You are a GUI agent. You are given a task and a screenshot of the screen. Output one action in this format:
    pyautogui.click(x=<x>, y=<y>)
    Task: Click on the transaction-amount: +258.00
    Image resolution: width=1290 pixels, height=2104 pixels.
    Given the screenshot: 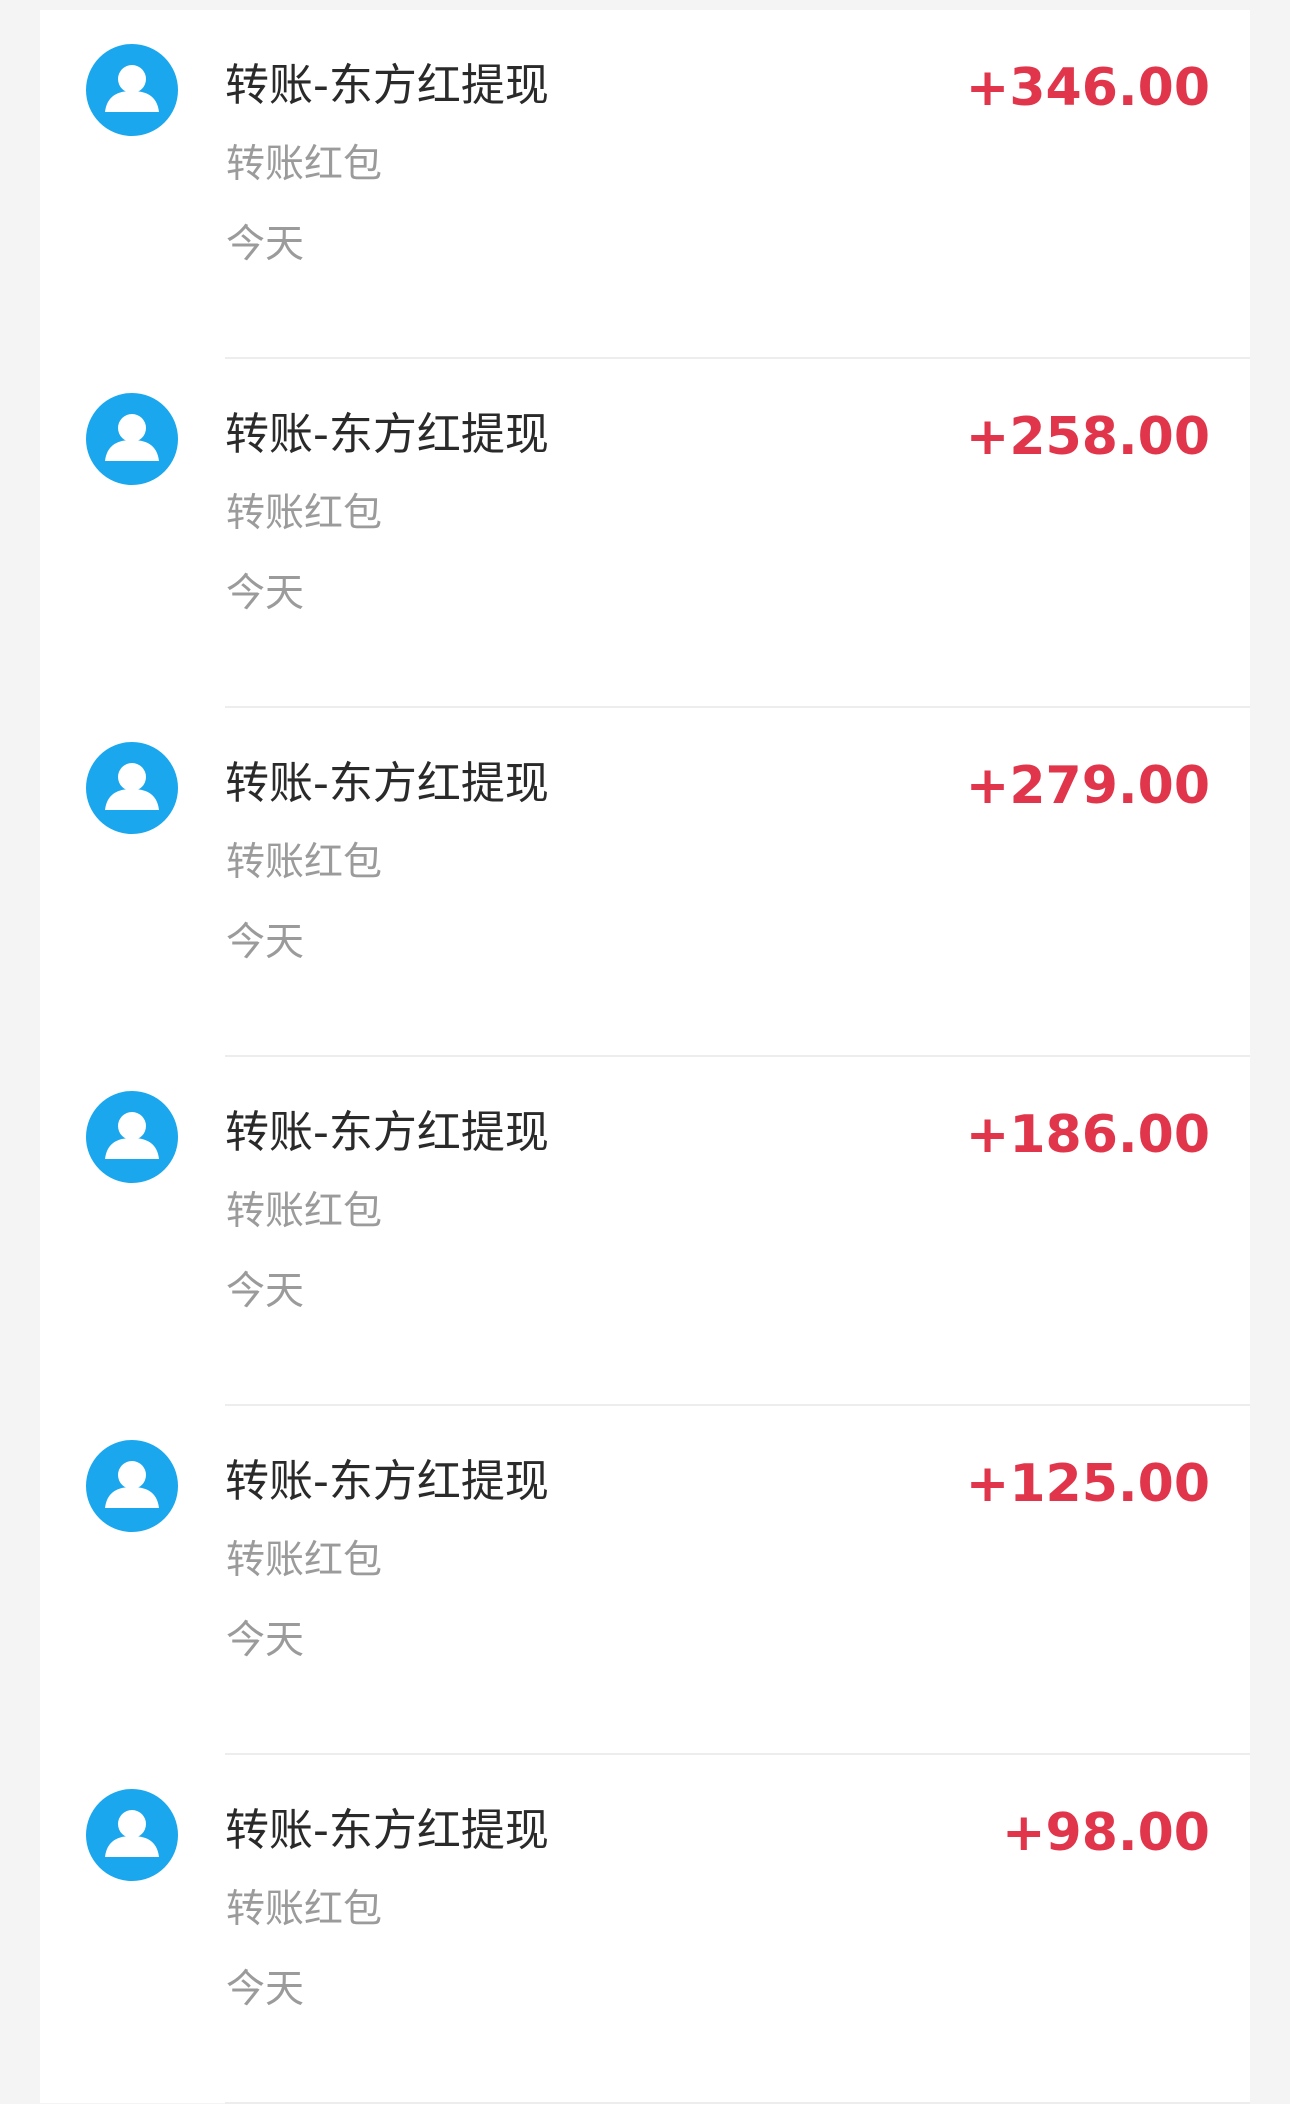 What is the action you would take?
    pyautogui.click(x=1087, y=437)
    